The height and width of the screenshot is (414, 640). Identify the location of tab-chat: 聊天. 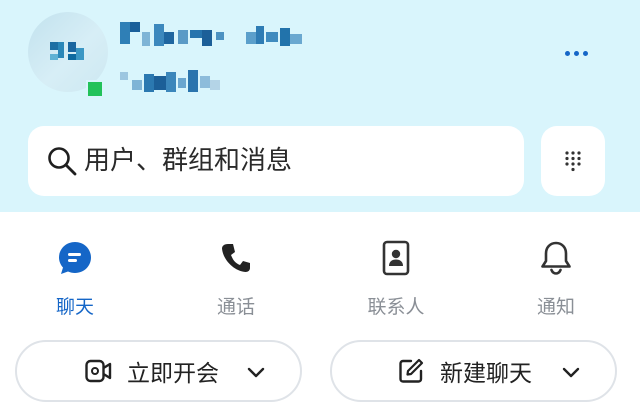
(75, 275).